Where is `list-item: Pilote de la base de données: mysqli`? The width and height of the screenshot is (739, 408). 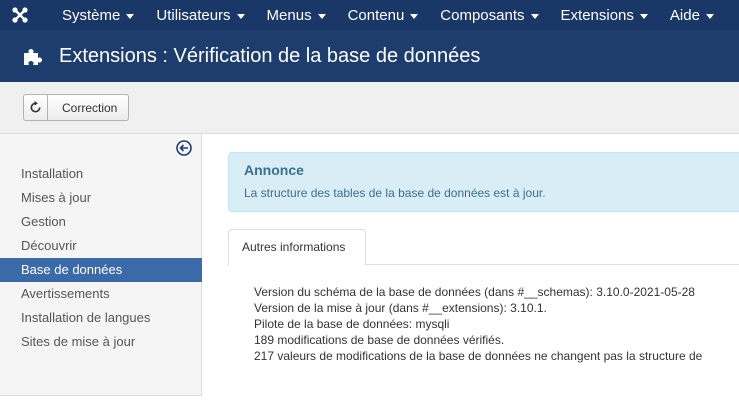 list-item: Pilote de la base de données: mysqli is located at coordinates (496, 324).